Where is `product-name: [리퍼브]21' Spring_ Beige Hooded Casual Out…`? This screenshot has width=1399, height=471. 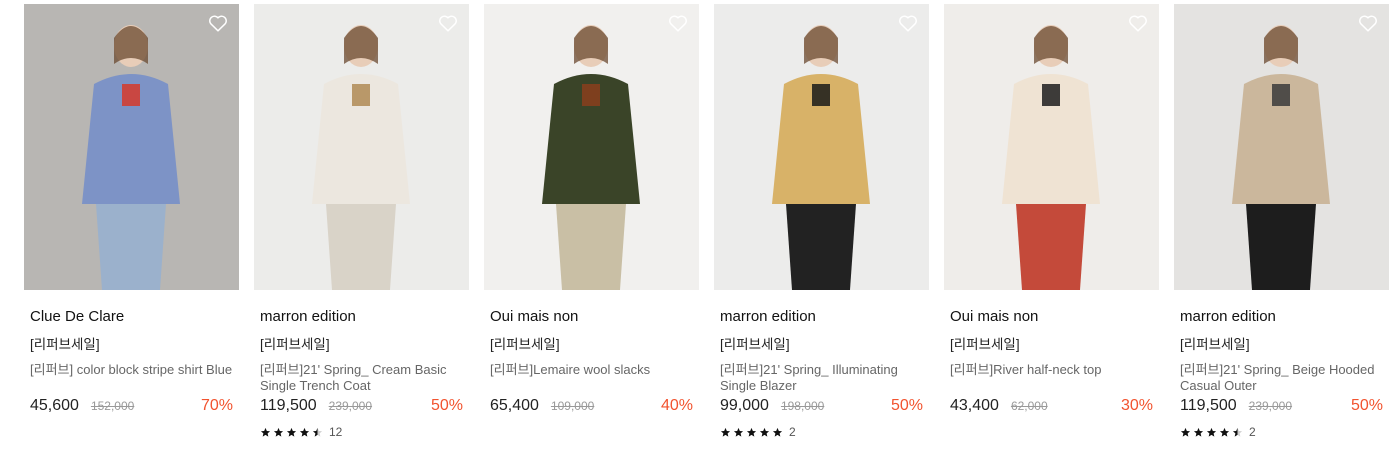
product-name: [리퍼브]21' Spring_ Beige Hooded Casual Out… is located at coordinates (1281, 378).